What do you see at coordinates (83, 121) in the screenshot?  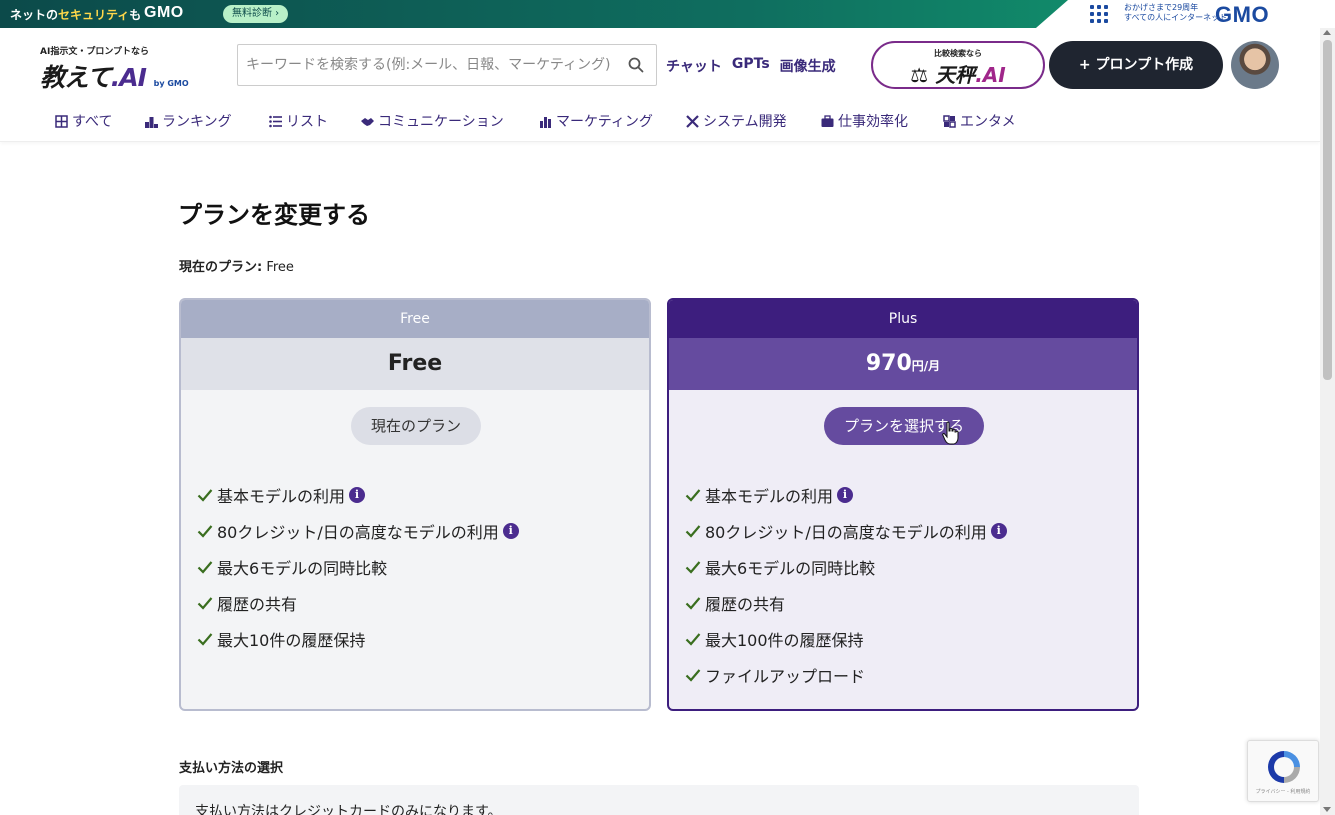 I see `nav-item-all: すべて` at bounding box center [83, 121].